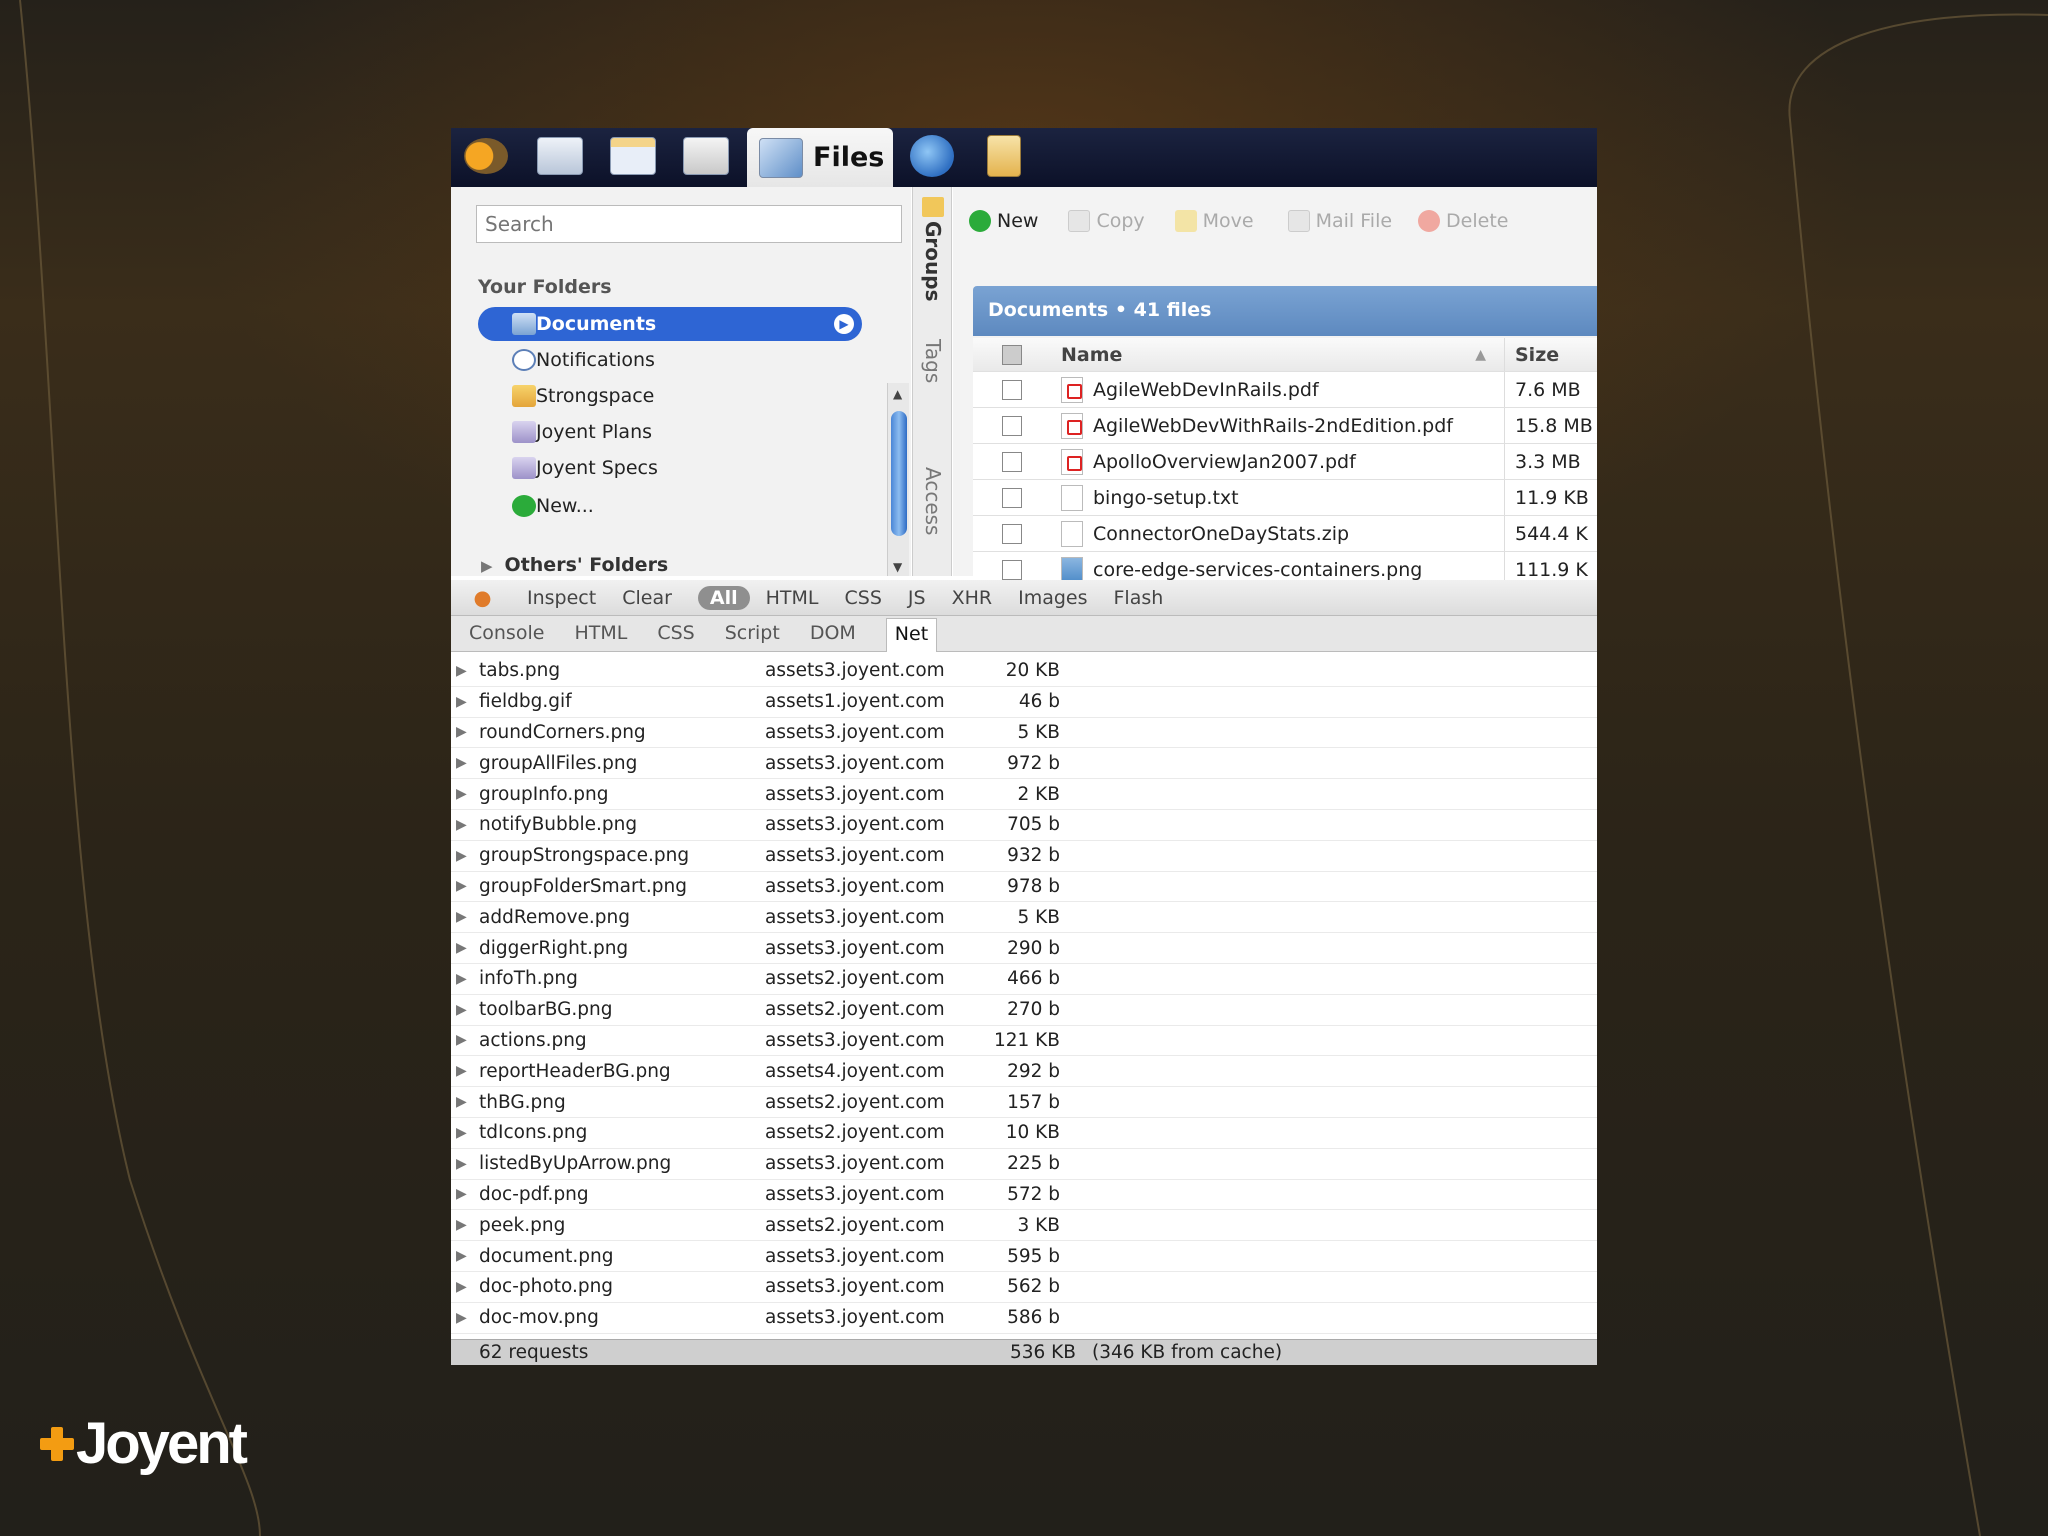  Describe the element at coordinates (689, 224) in the screenshot. I see `search-input` at that location.